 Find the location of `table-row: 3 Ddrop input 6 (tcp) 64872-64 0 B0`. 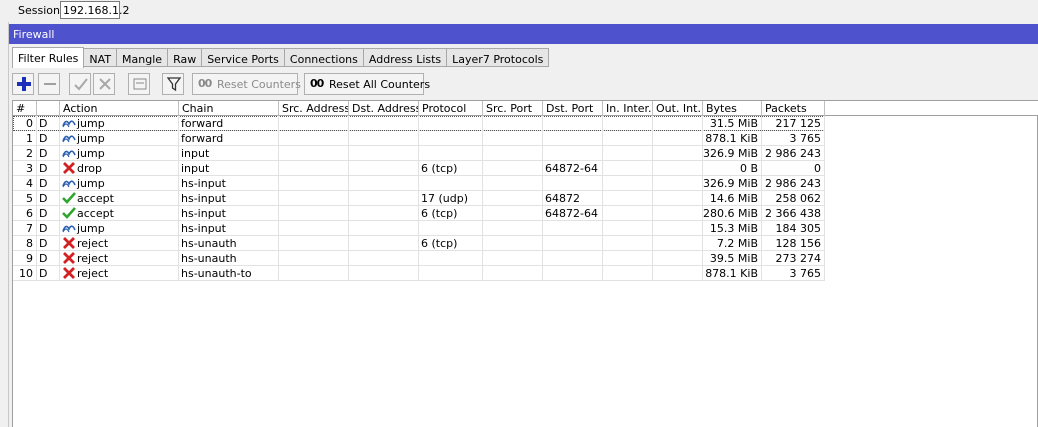

table-row: 3 Ddrop input 6 (tcp) 64872-64 0 B0 is located at coordinates (419, 168).